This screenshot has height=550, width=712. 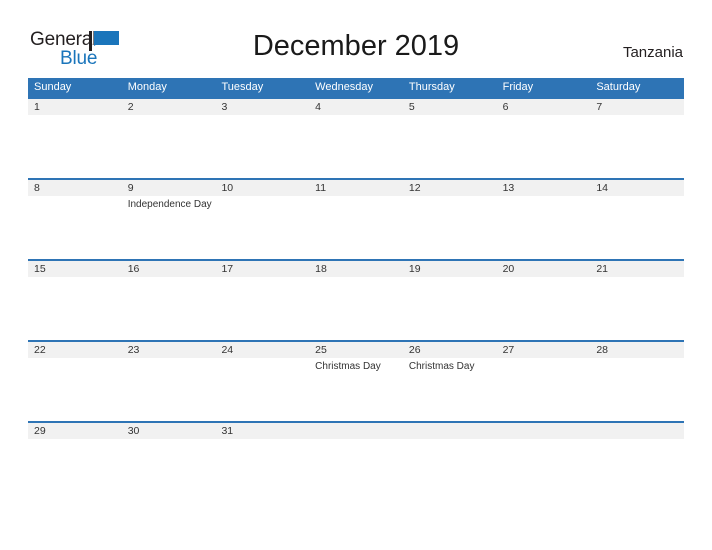 I want to click on week-cells: 29 30 31, so click(x=356, y=462).